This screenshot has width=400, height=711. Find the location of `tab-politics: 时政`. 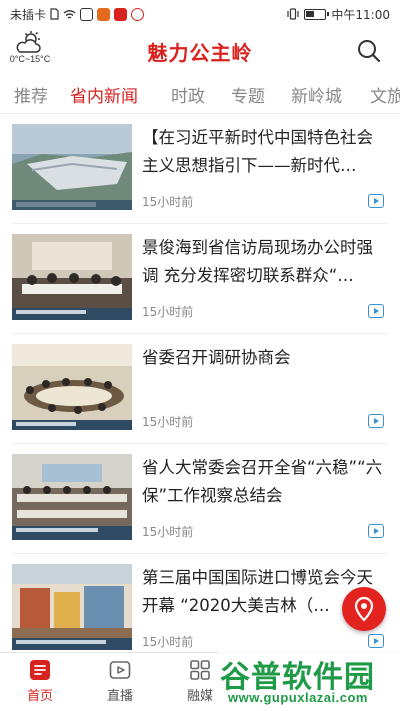

tab-politics: 时政 is located at coordinates (188, 94).